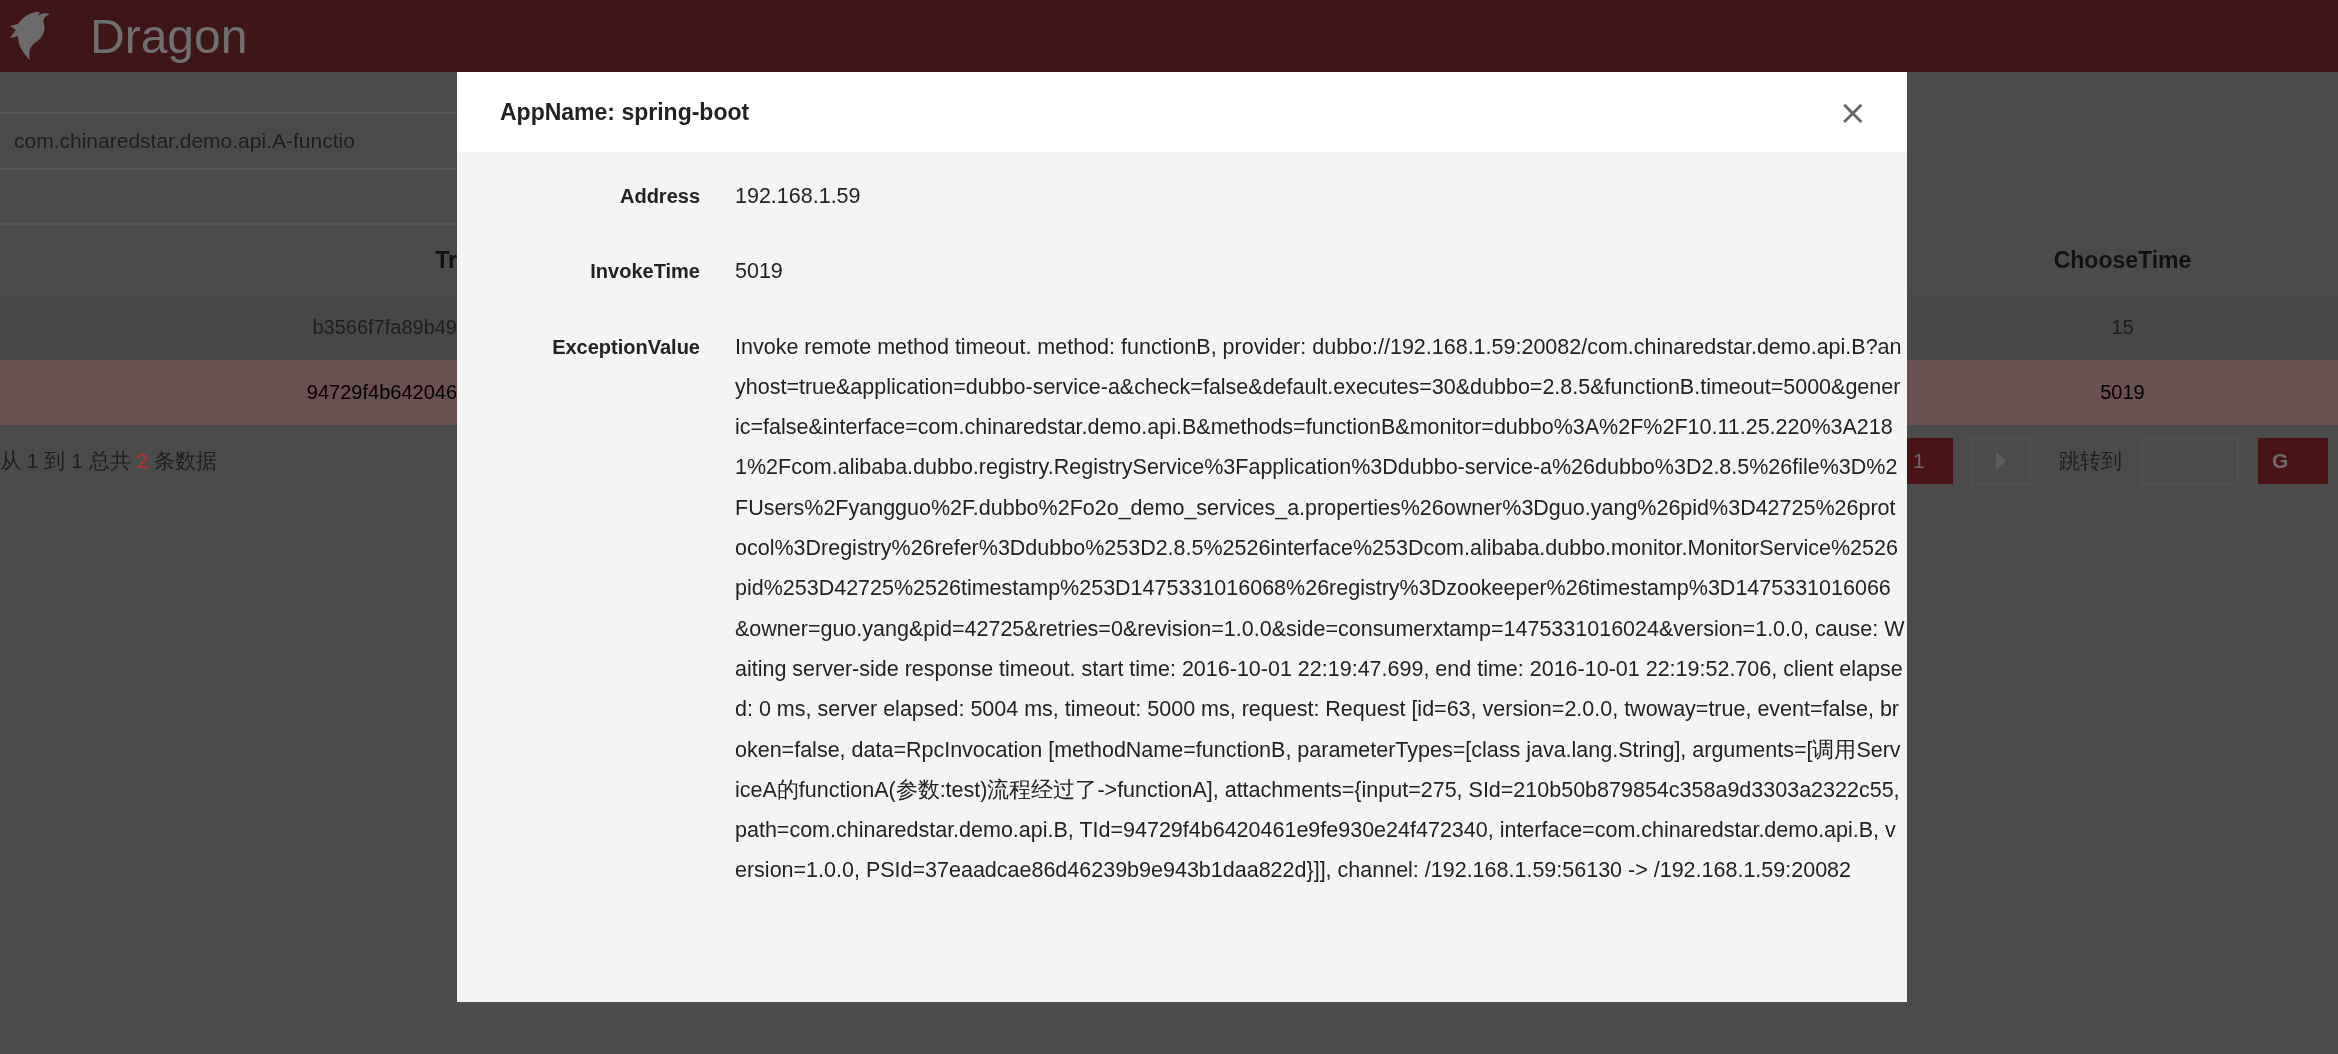 This screenshot has height=1054, width=2338. I want to click on table-cell: 5019, so click(2122, 392).